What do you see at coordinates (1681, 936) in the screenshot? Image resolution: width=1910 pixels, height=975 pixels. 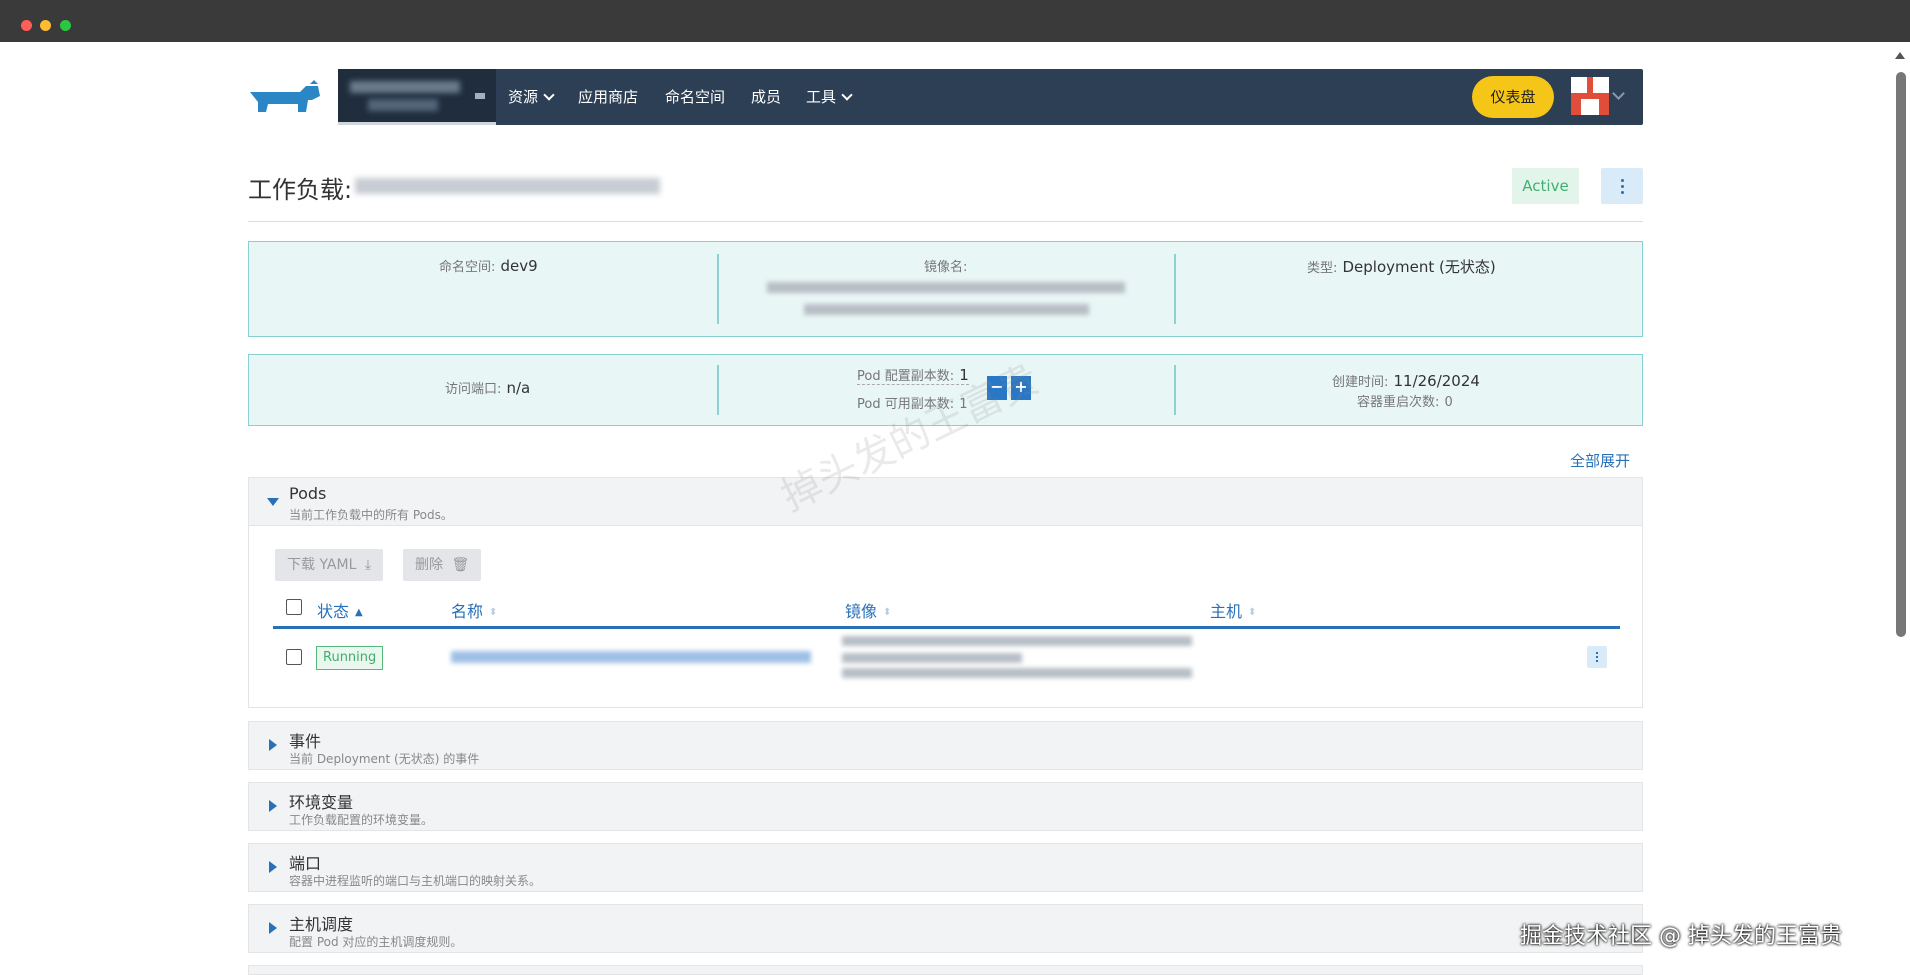 I see `credit-watermark: 掘金技术社区 @ 掉头发的王富贵` at bounding box center [1681, 936].